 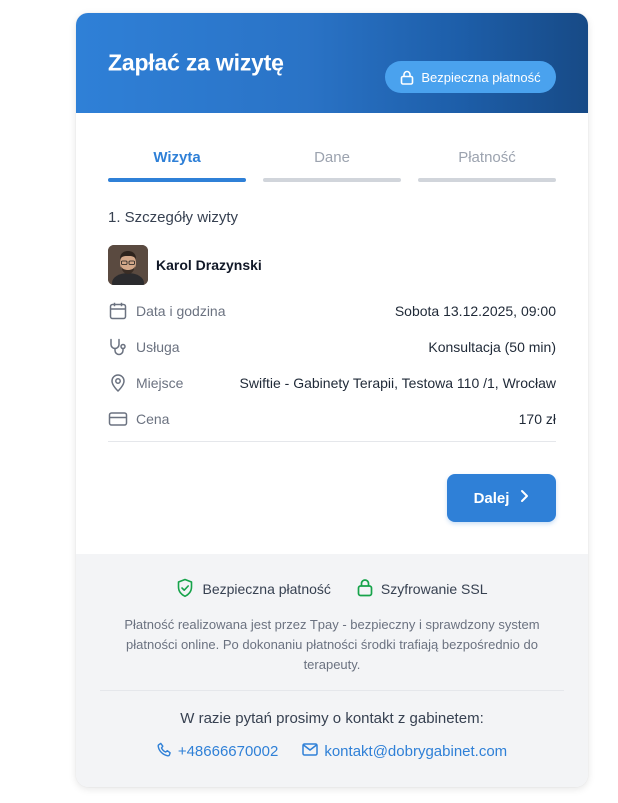 What do you see at coordinates (181, 311) in the screenshot?
I see `detail-label: Data i godzina` at bounding box center [181, 311].